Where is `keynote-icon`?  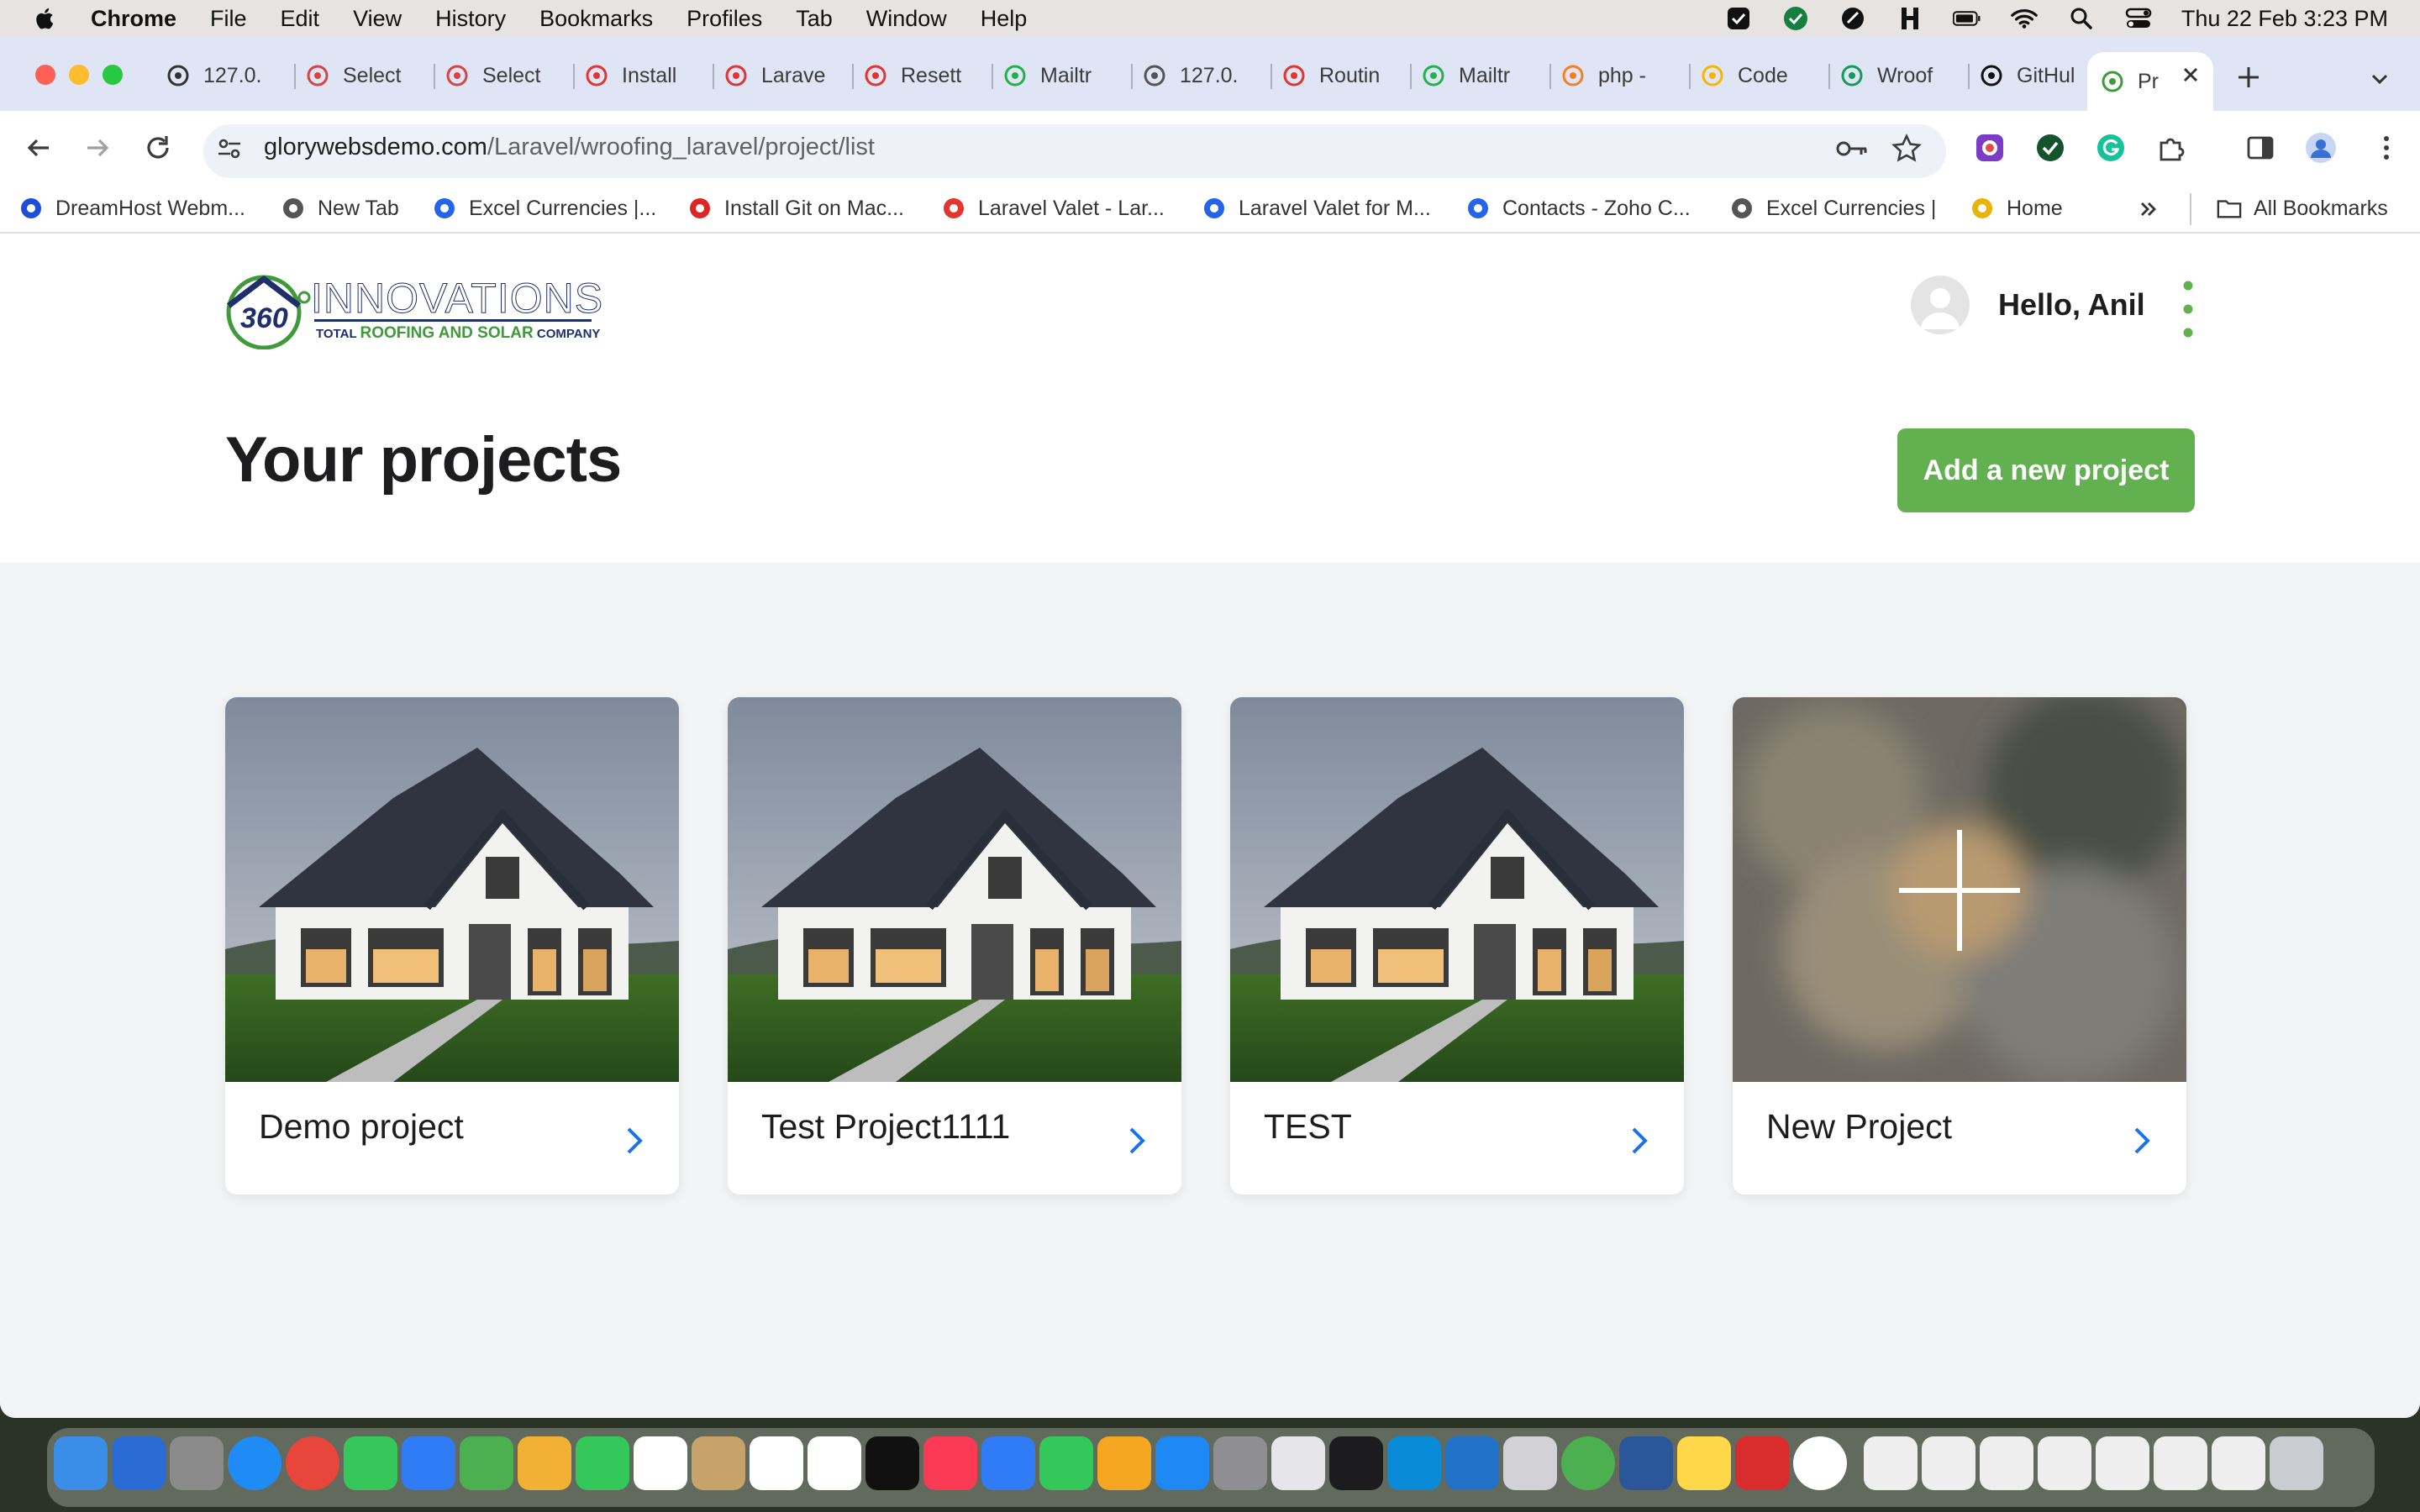 keynote-icon is located at coordinates (1008, 1463).